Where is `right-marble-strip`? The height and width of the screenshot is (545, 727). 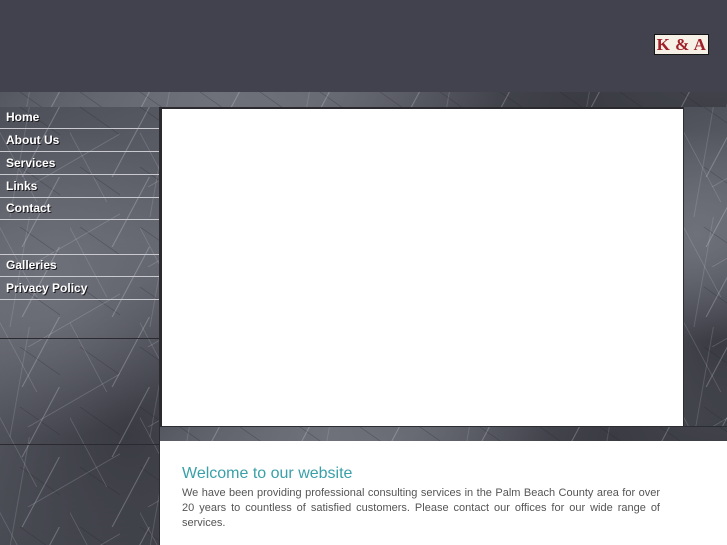
right-marble-strip is located at coordinates (705, 266).